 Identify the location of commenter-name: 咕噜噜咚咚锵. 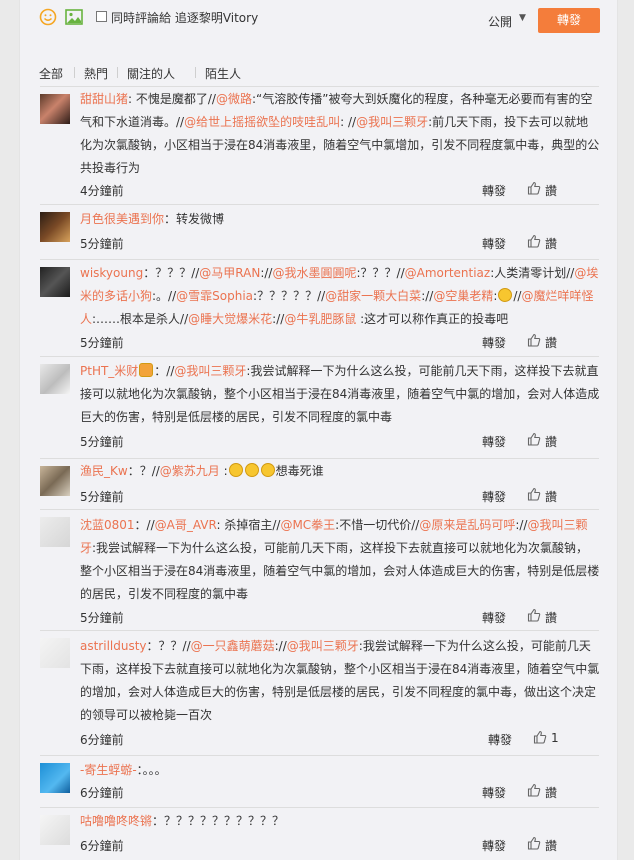
(116, 821).